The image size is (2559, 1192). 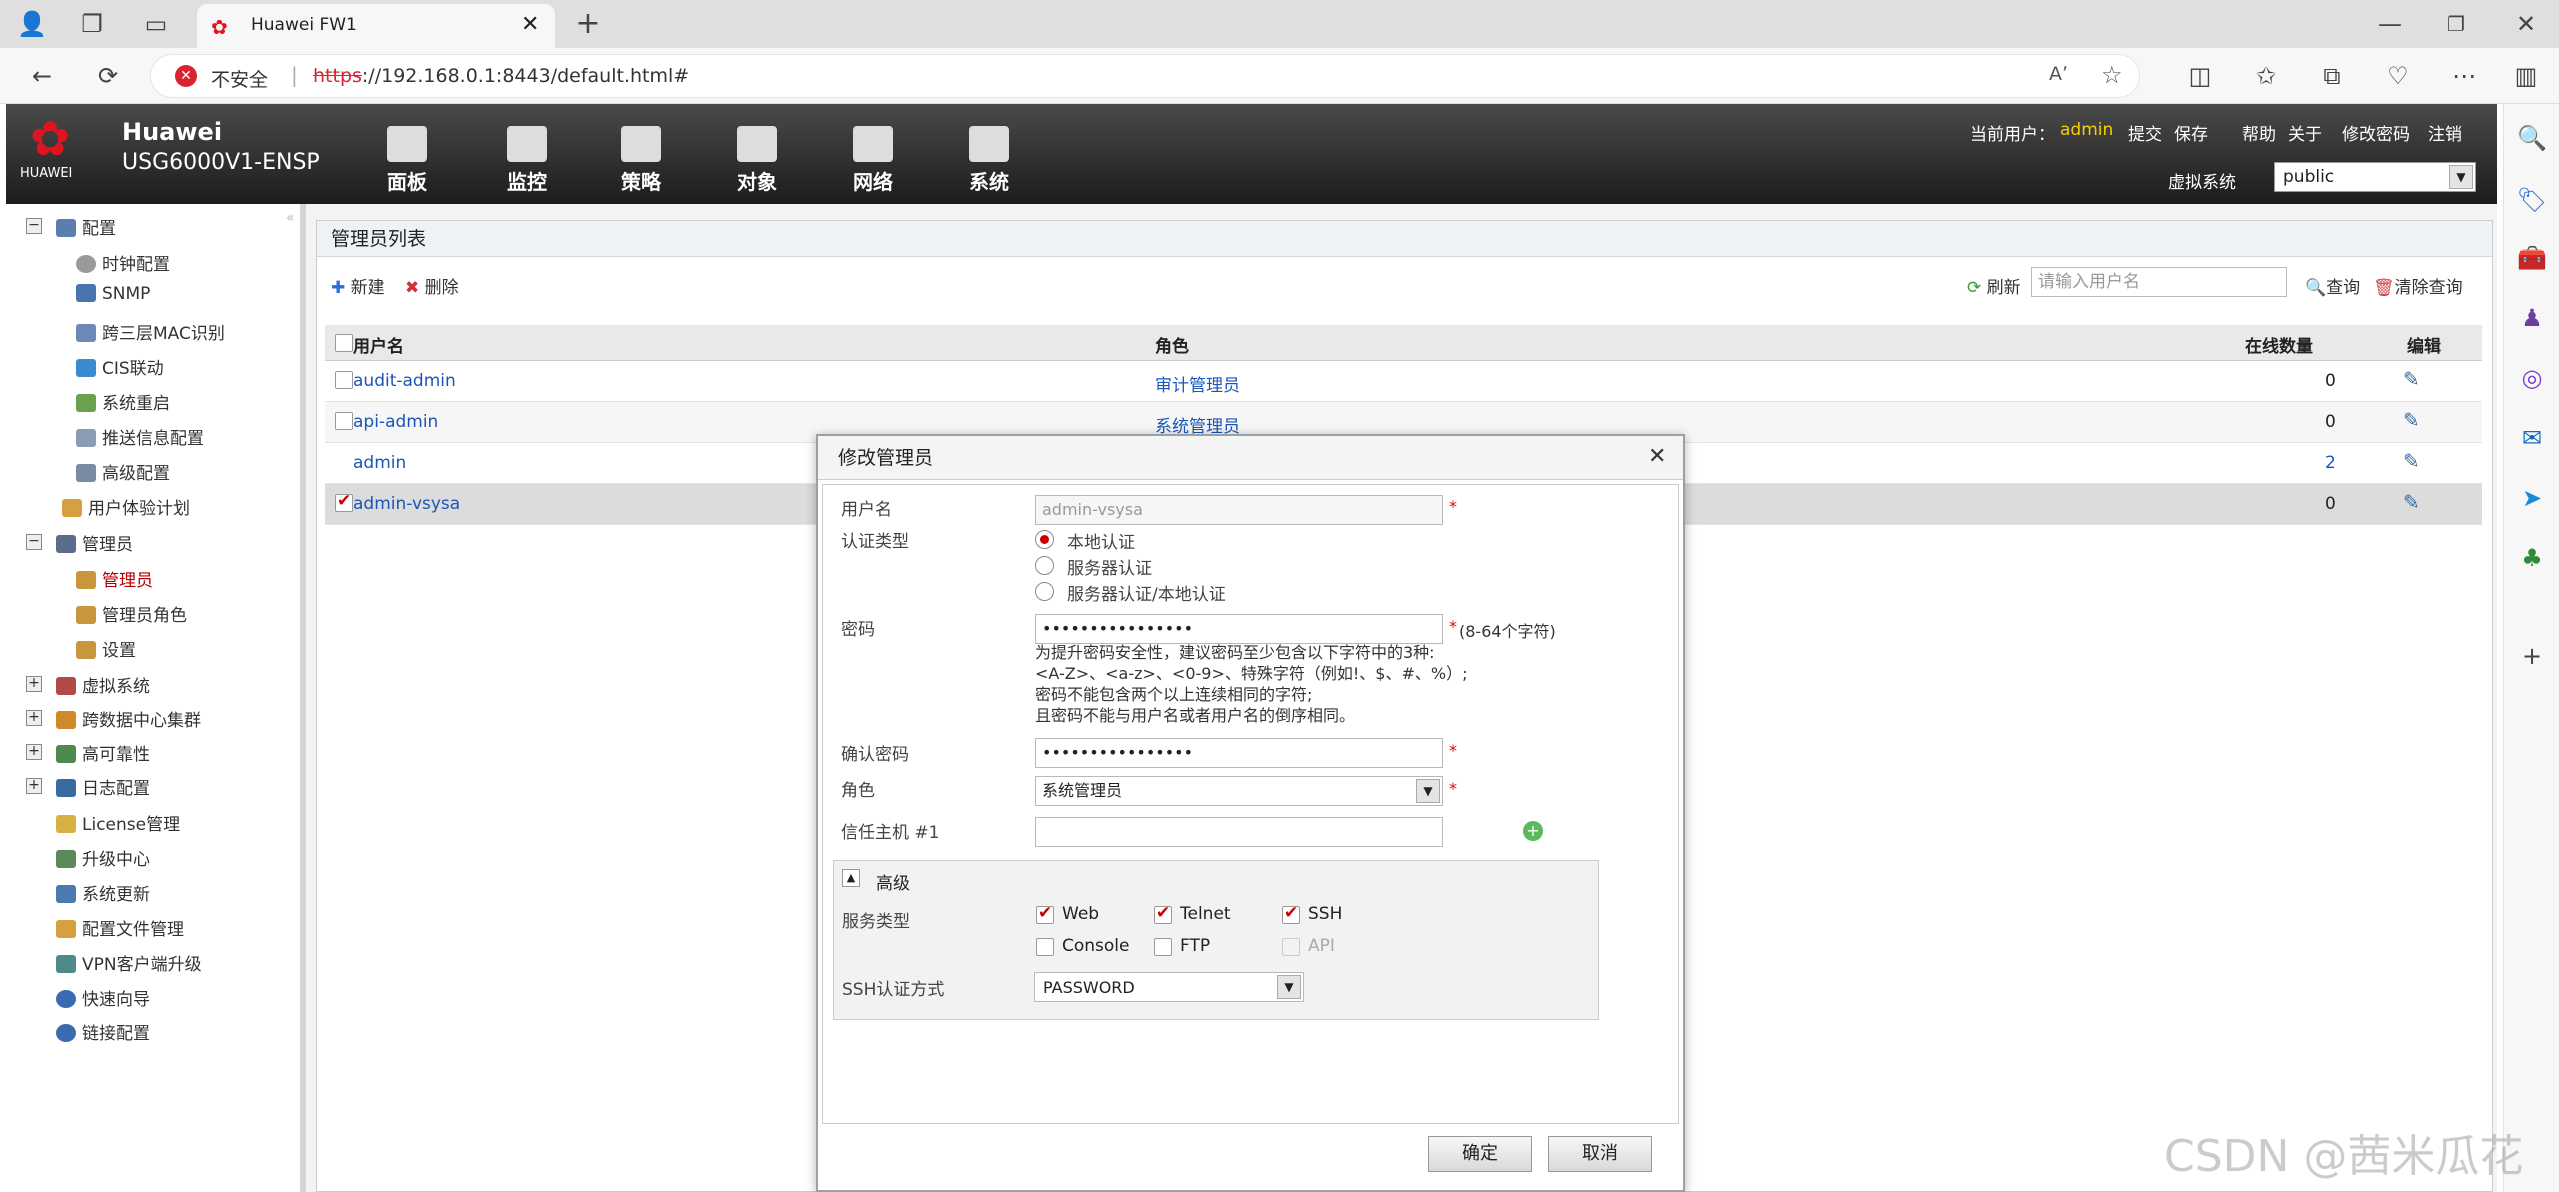 What do you see at coordinates (2330, 463) in the screenshot?
I see `row-online: 2` at bounding box center [2330, 463].